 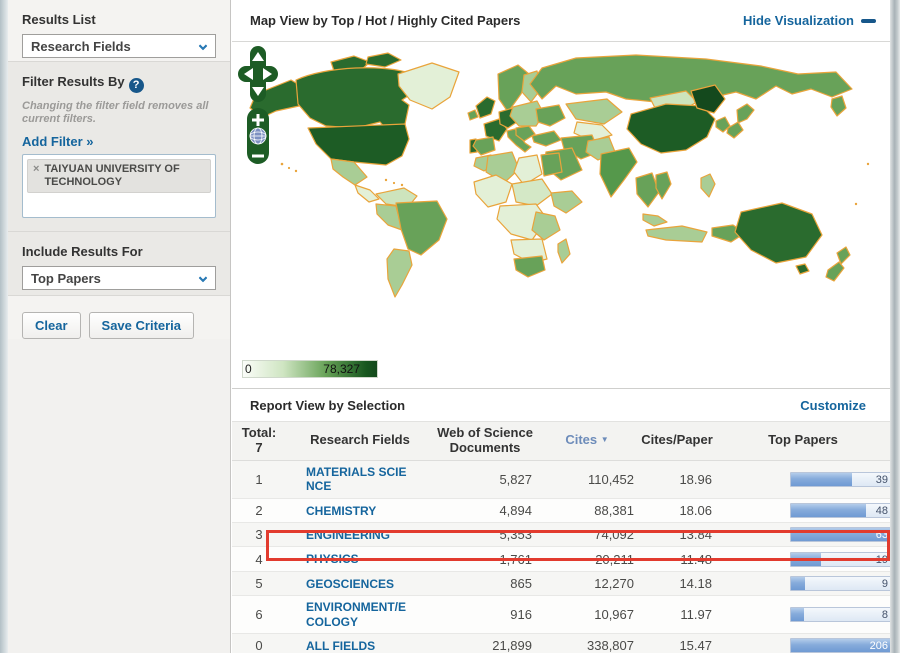 What do you see at coordinates (359, 584) in the screenshot?
I see `research-field-link: GEOSCIENCES` at bounding box center [359, 584].